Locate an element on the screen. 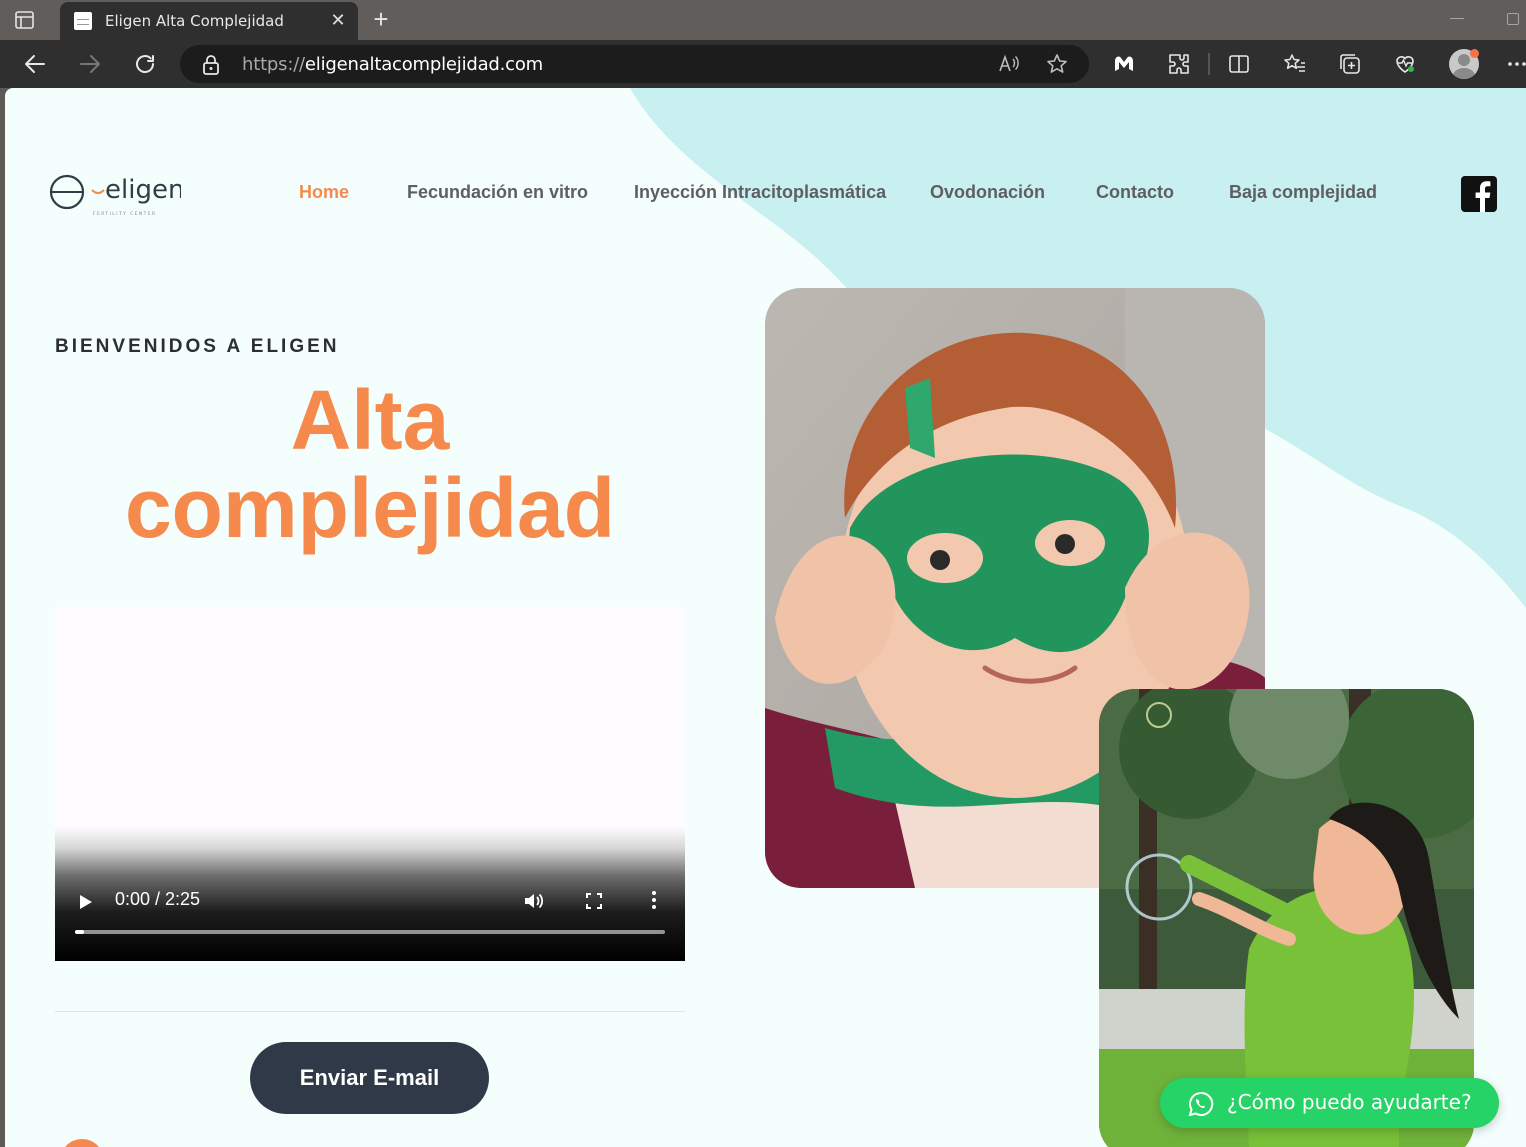 Image resolution: width=1526 pixels, height=1147 pixels. minimize-icon is located at coordinates (1457, 18).